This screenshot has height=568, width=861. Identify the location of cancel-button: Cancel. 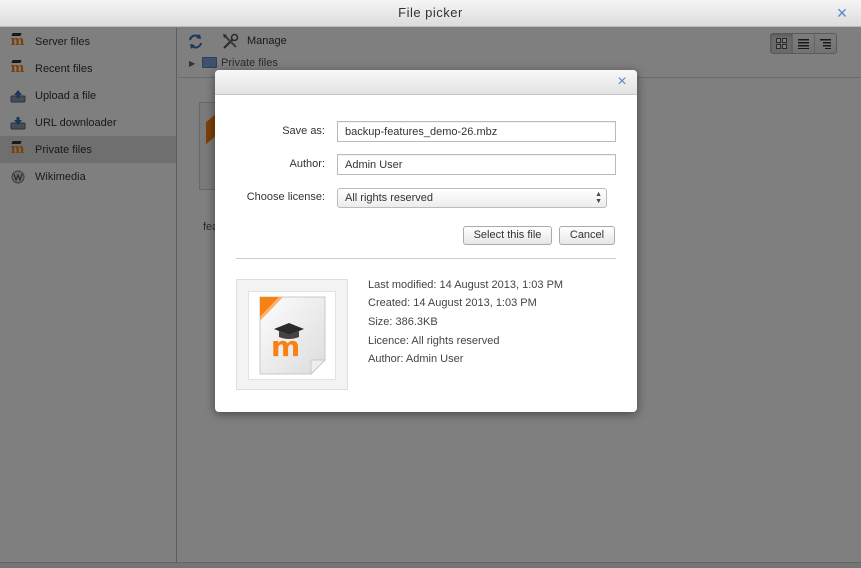
(587, 235).